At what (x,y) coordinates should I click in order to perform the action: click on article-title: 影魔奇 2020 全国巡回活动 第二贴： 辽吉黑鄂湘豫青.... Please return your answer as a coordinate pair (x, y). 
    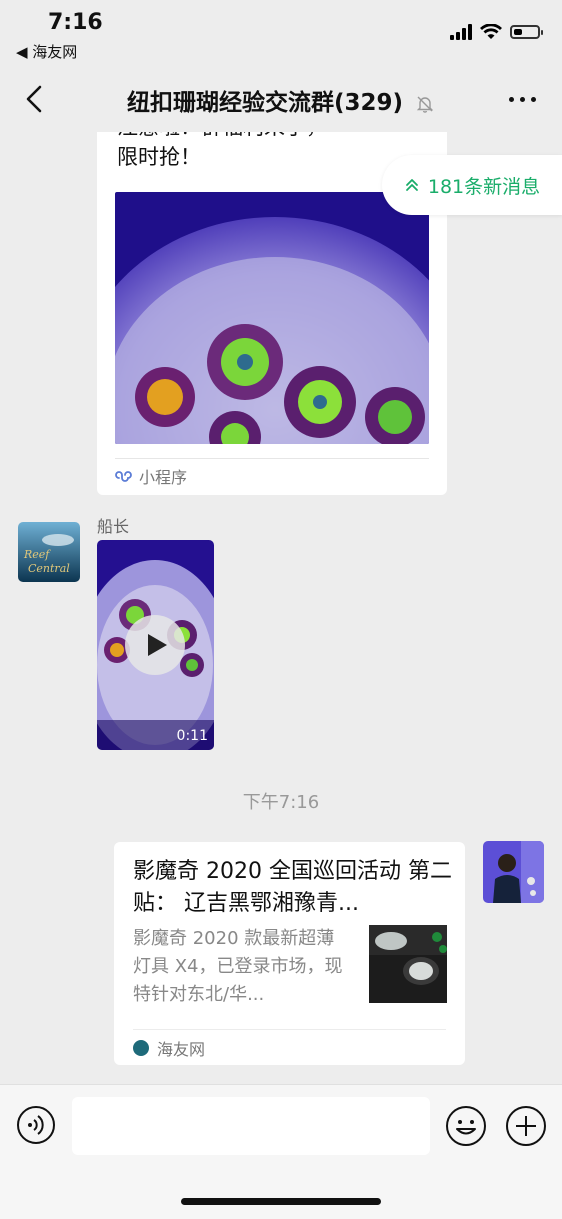
    Looking at the image, I should click on (292, 887).